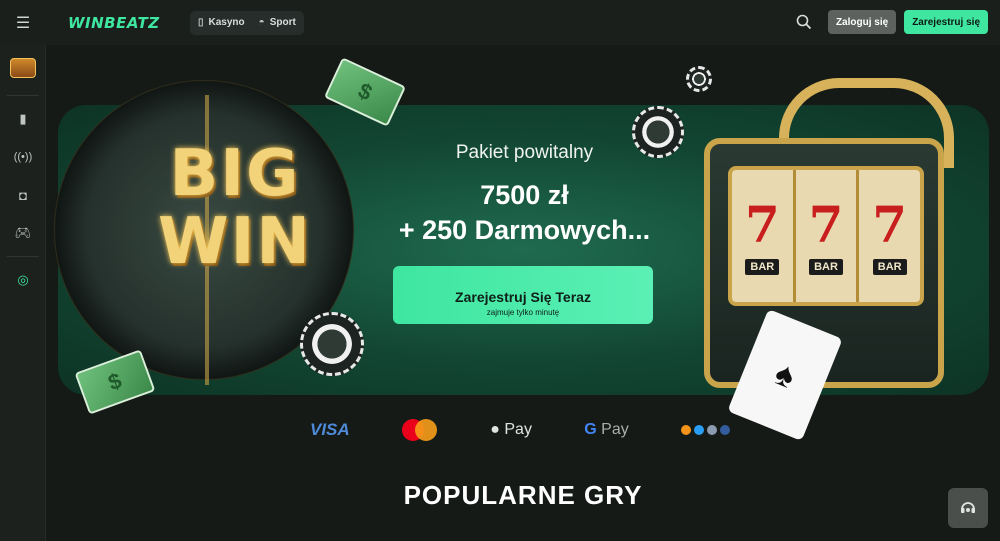 The width and height of the screenshot is (1000, 541). Describe the element at coordinates (725, 430) in the screenshot. I see `litecoin-icon` at that location.